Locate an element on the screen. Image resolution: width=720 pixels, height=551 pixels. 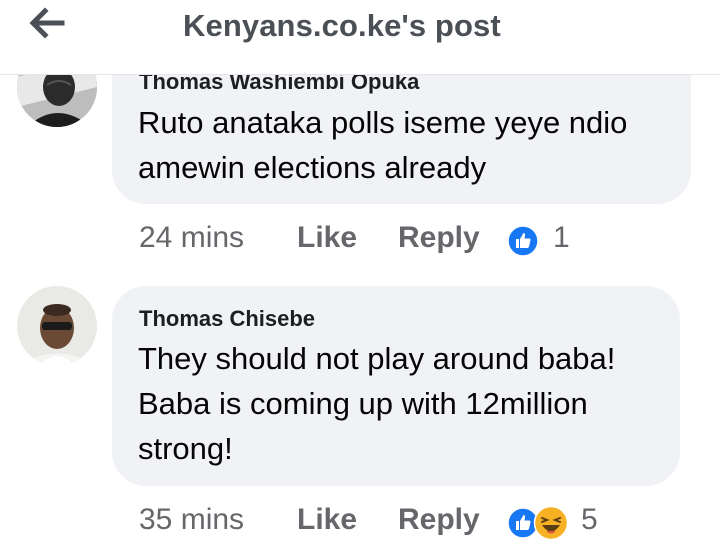
comment-timestamp: 24 mins is located at coordinates (191, 238).